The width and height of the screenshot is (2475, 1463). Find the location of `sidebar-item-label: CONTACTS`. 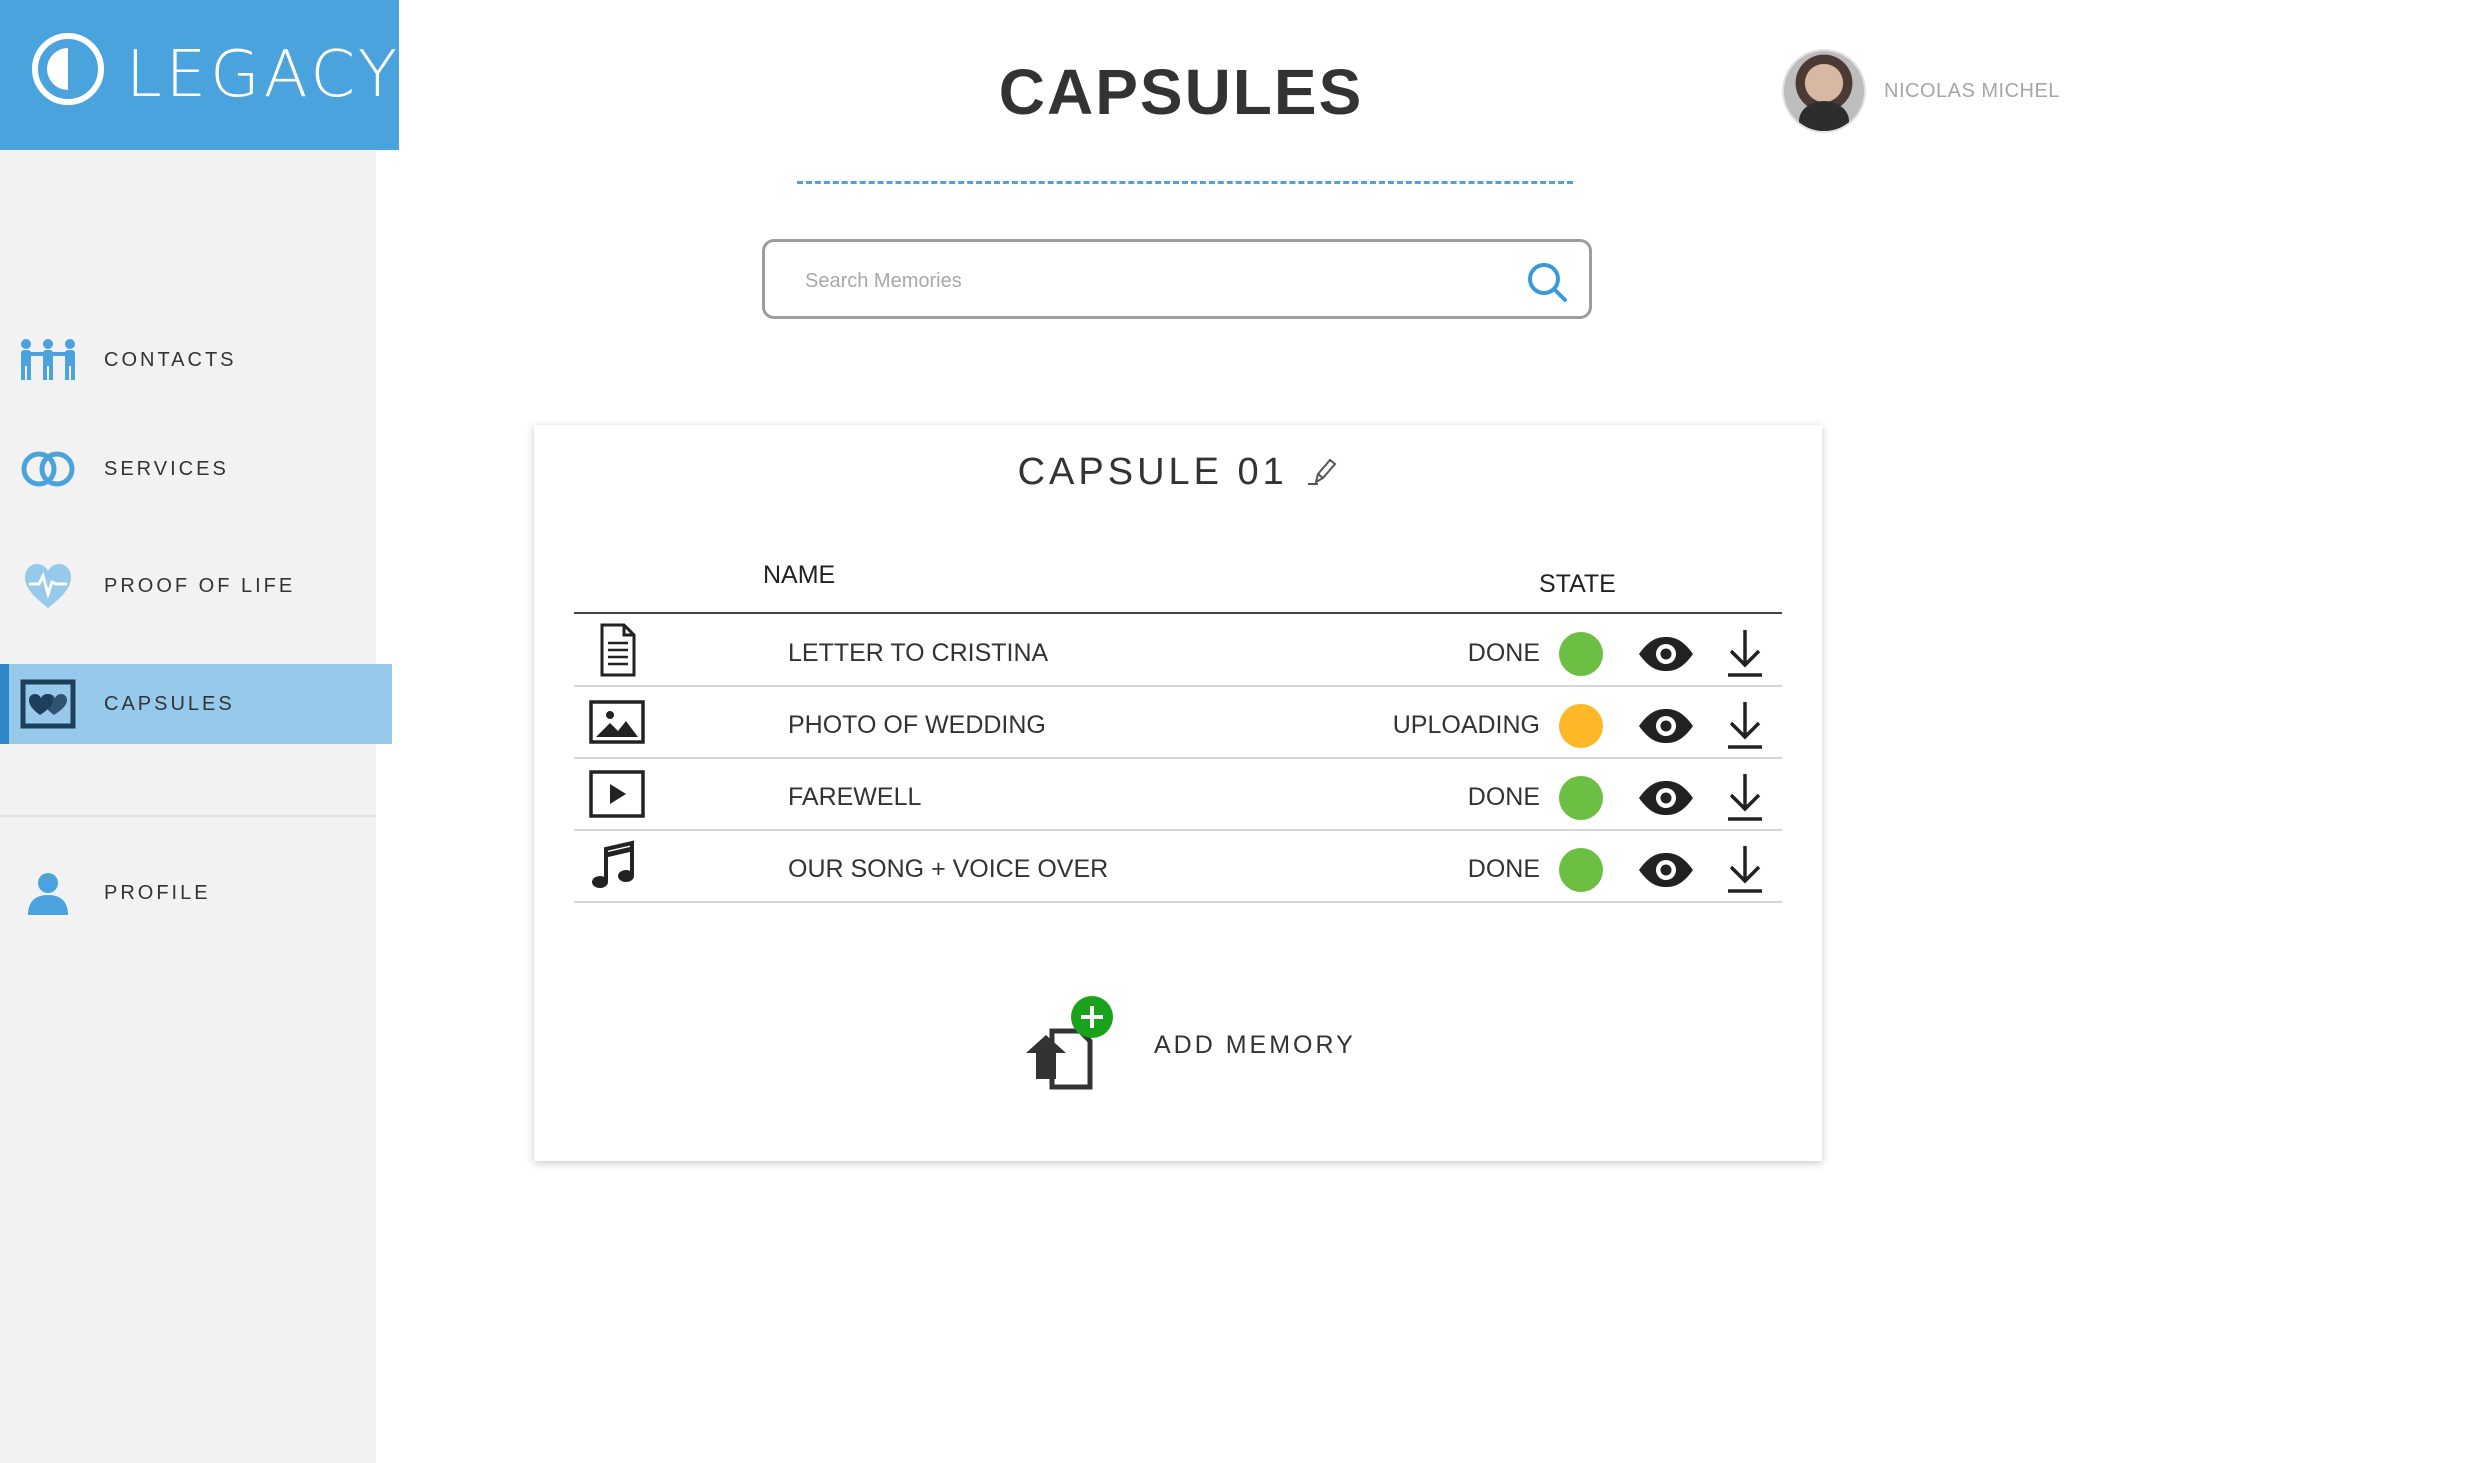

sidebar-item-label: CONTACTS is located at coordinates (170, 359).